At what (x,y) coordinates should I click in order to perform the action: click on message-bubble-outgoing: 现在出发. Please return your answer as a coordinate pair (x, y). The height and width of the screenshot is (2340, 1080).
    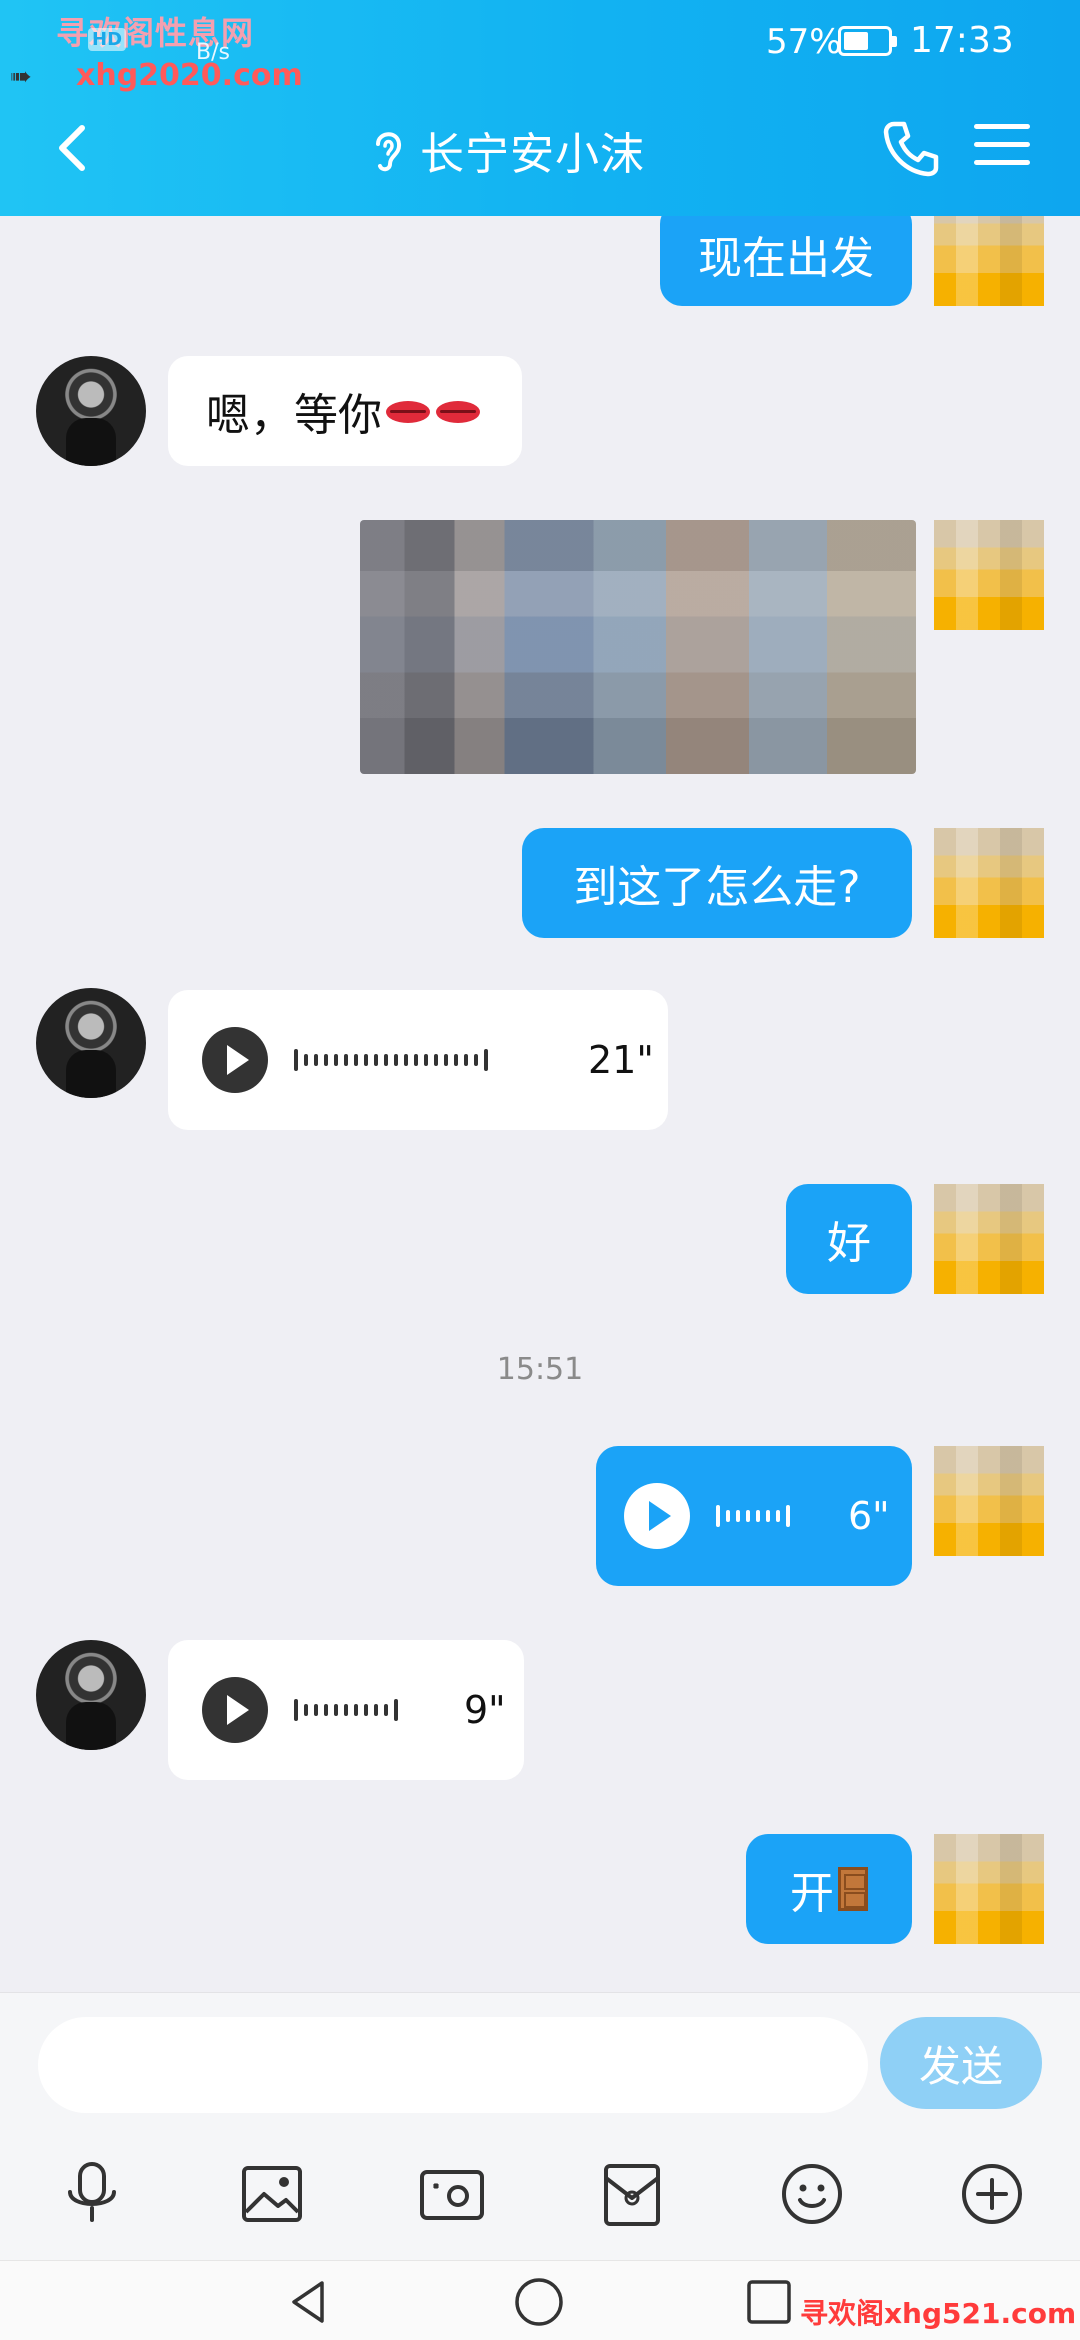
    Looking at the image, I should click on (786, 261).